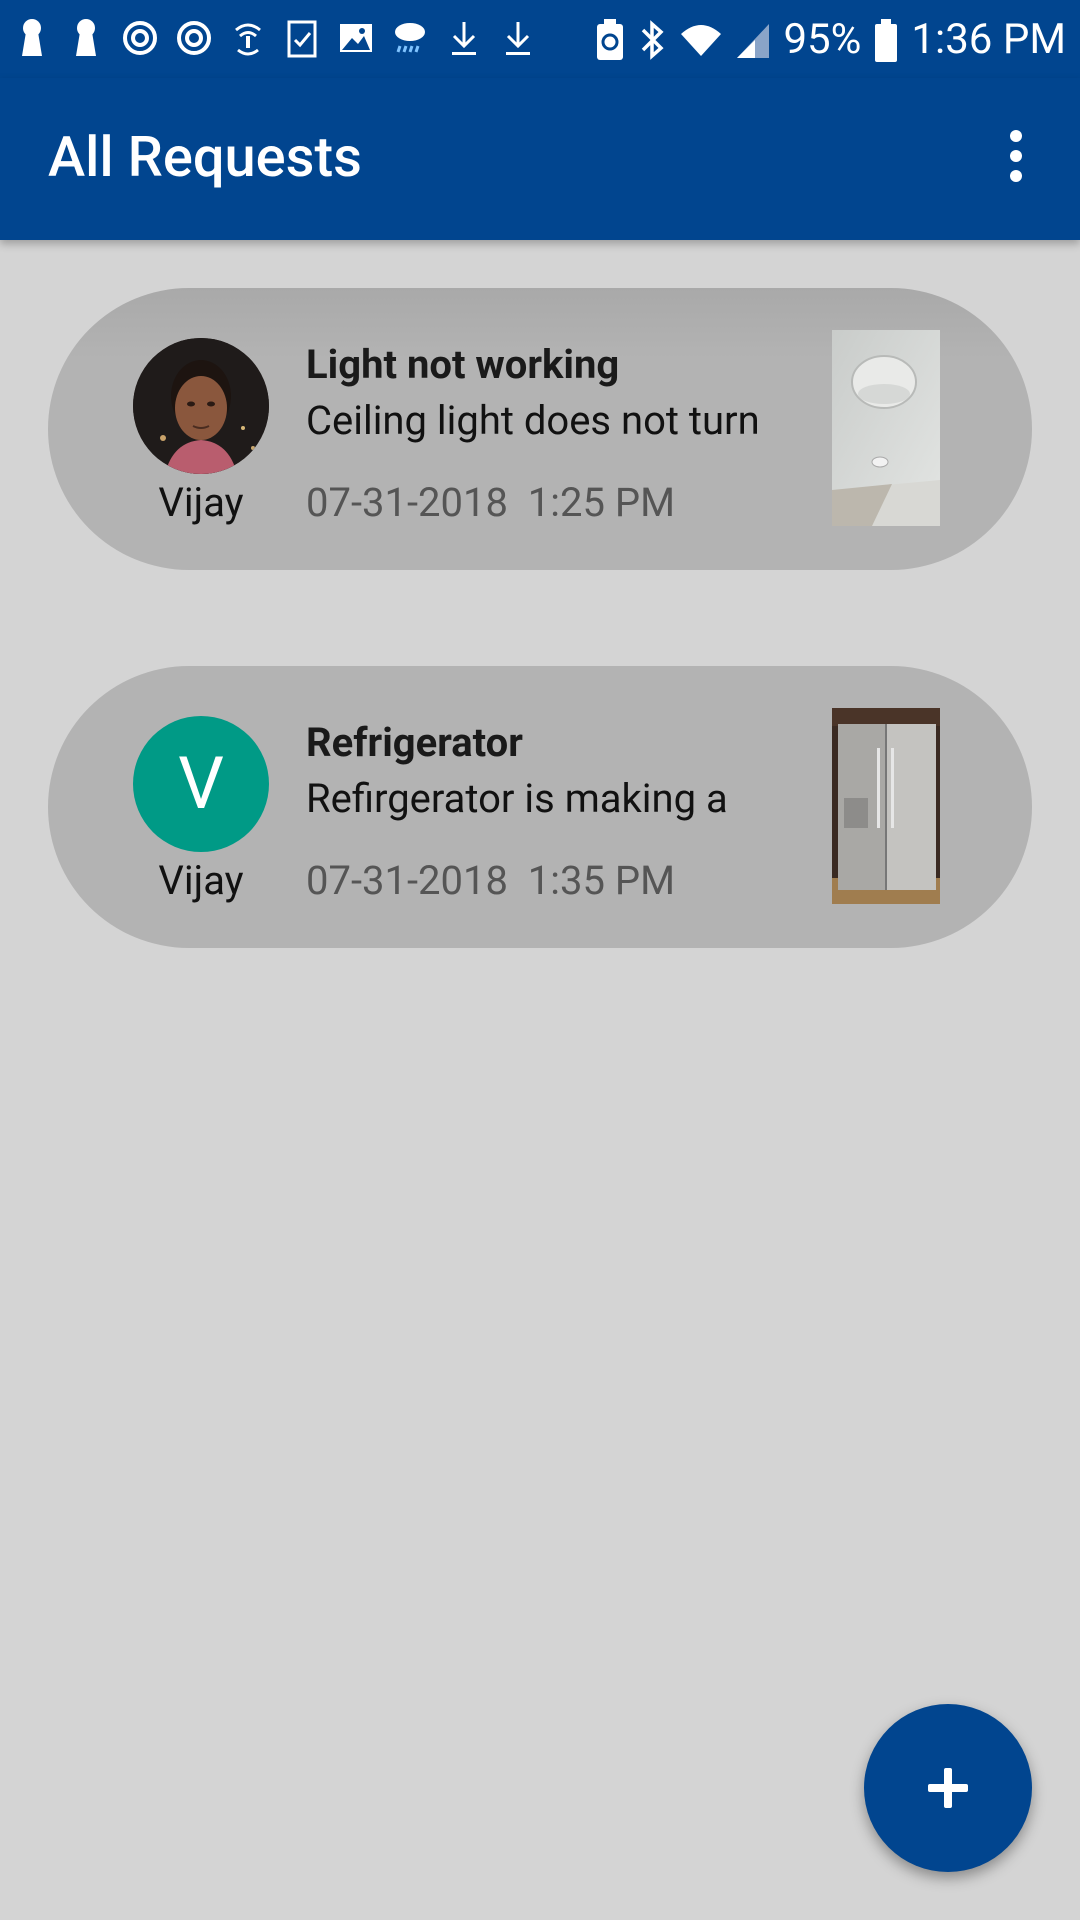  Describe the element at coordinates (205, 157) in the screenshot. I see `page-title: All Requests` at that location.